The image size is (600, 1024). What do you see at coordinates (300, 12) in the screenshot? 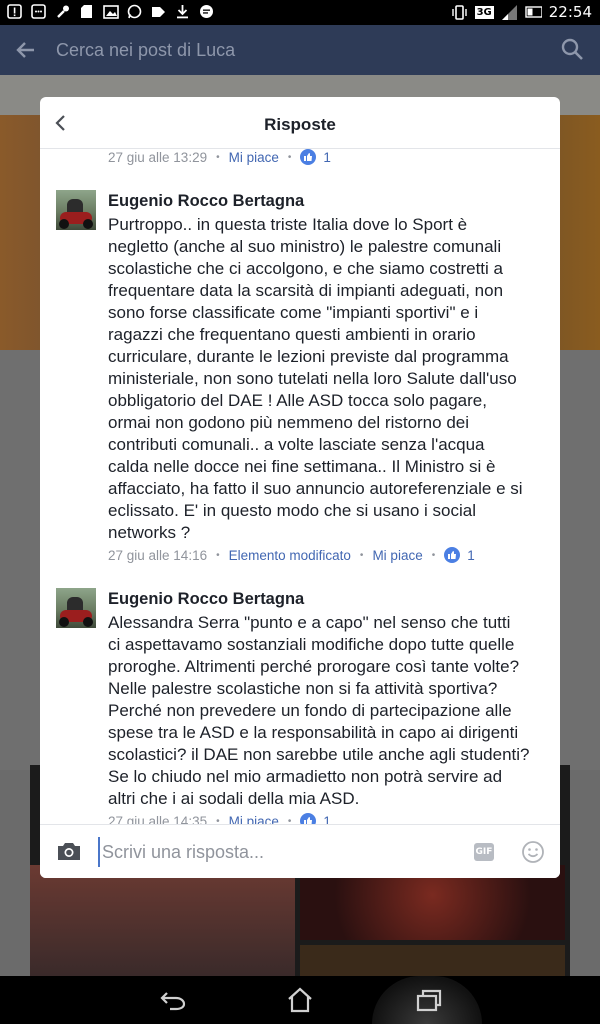
I see `status-bar: 3G 22:54` at bounding box center [300, 12].